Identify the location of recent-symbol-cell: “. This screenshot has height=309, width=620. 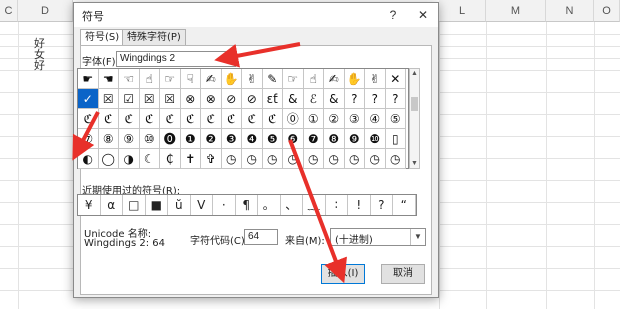
(404, 205).